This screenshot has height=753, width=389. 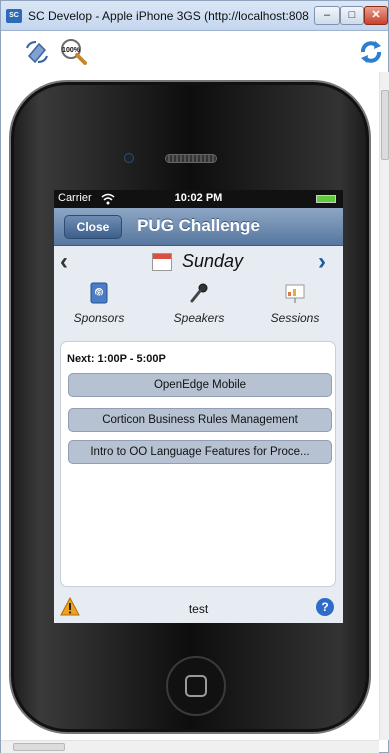 I want to click on page-title: PUG Challenge, so click(x=198, y=225).